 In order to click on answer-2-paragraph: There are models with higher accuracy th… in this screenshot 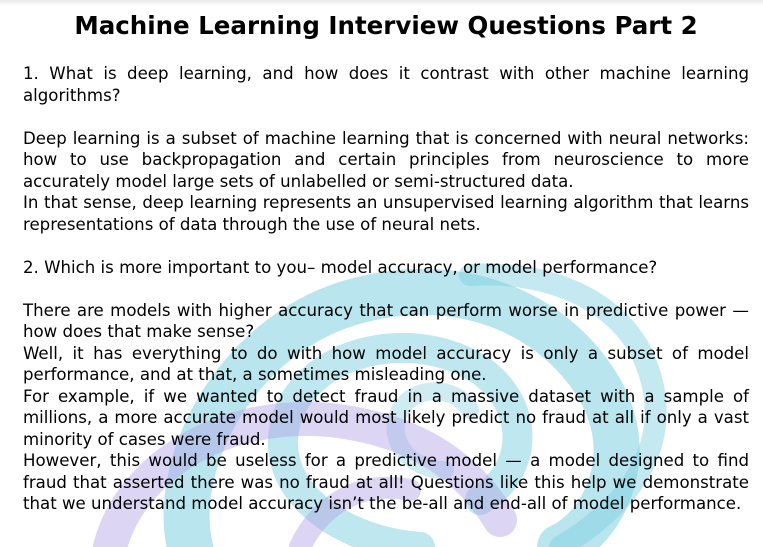, I will do `click(386, 321)`.